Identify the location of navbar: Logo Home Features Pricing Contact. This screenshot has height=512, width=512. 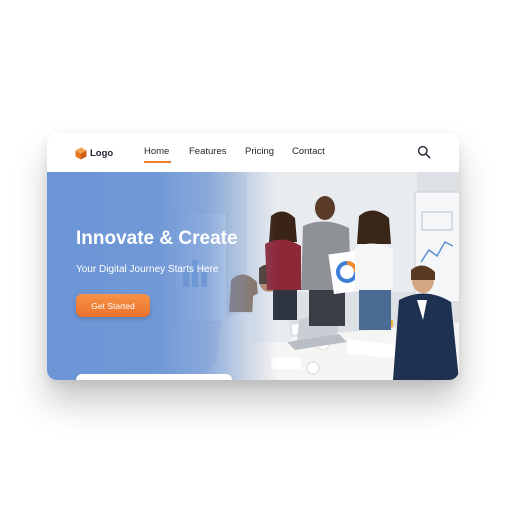
(253, 152).